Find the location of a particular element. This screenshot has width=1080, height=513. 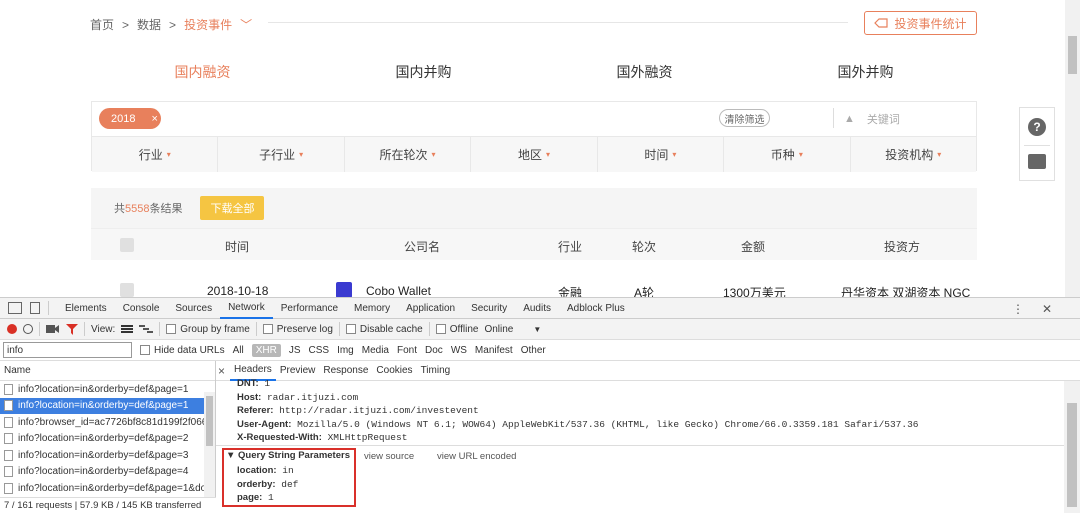

type-doc: Doc is located at coordinates (434, 350).